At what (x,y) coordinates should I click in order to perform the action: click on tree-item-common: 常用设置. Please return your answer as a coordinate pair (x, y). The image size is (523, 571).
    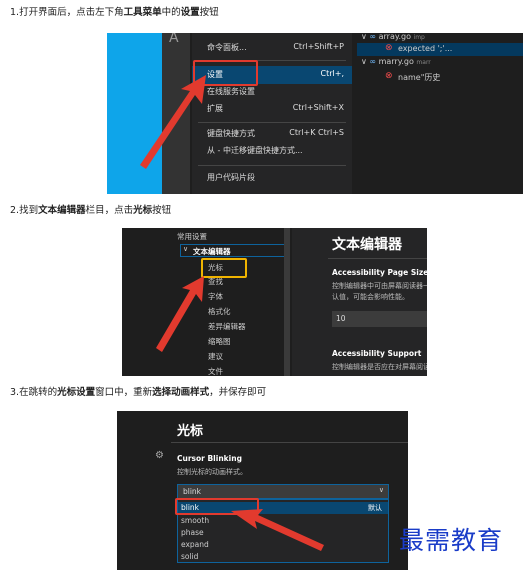
    Looking at the image, I should click on (192, 236).